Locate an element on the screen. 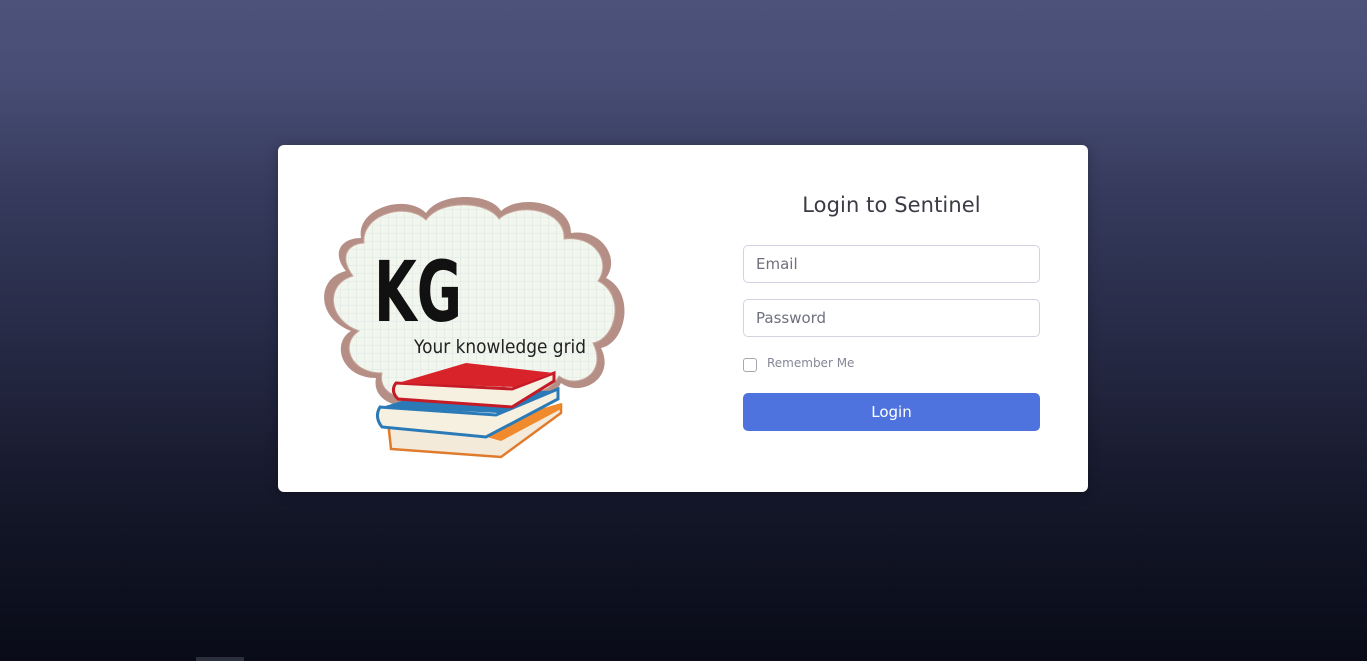 The height and width of the screenshot is (661, 1367). logo-initials: KG is located at coordinates (418, 292).